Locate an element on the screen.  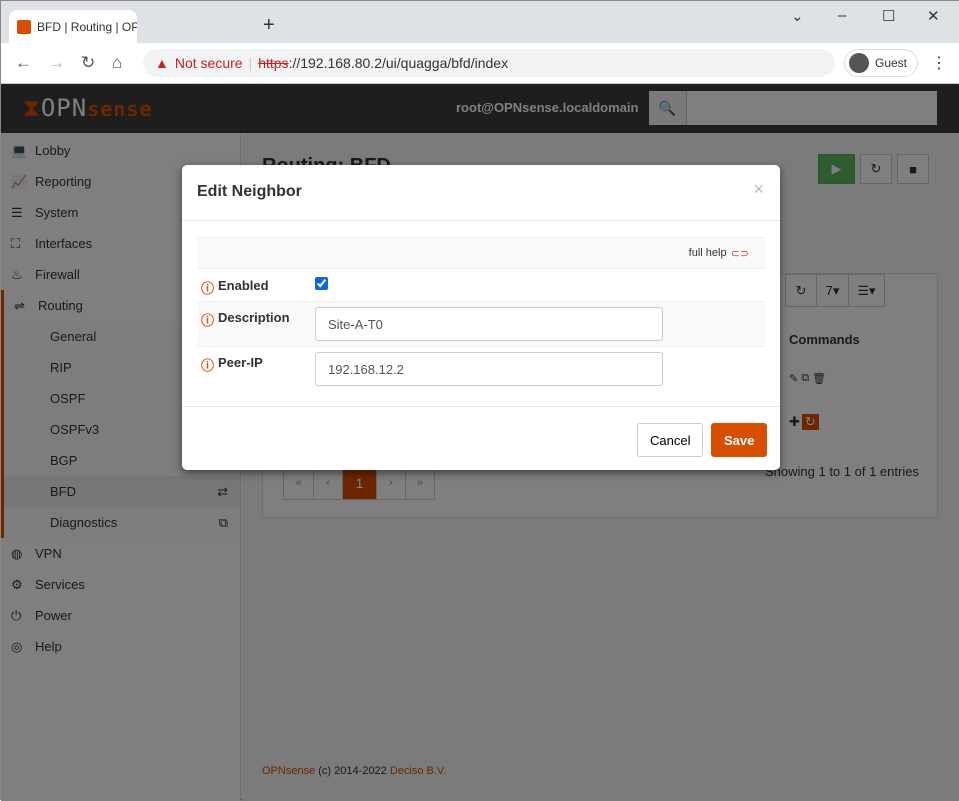
forward-icon: → is located at coordinates (56, 63).